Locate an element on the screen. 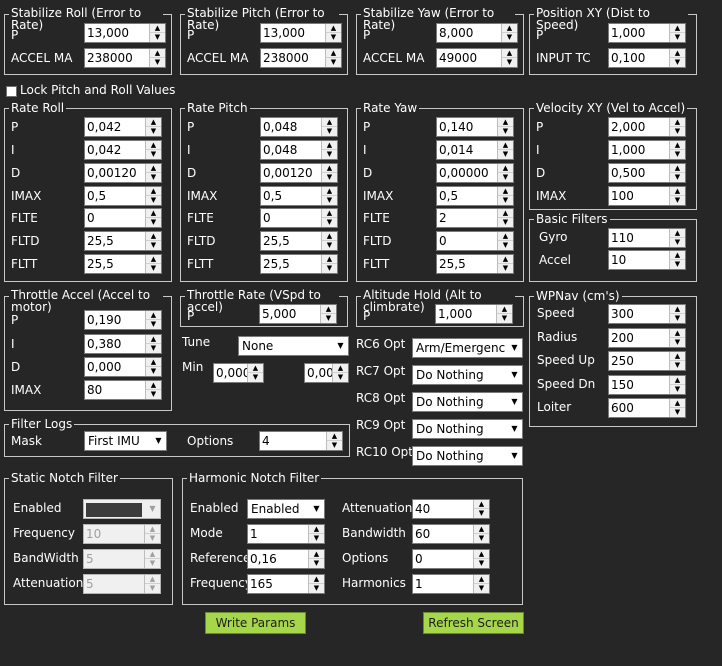  harmonic-notch-mode-input: 1 ▲ ▼ is located at coordinates (286, 534).